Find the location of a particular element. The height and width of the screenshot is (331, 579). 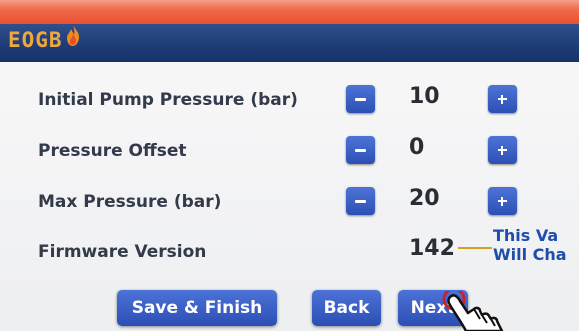

brand-logo: EOGB is located at coordinates (44, 37).